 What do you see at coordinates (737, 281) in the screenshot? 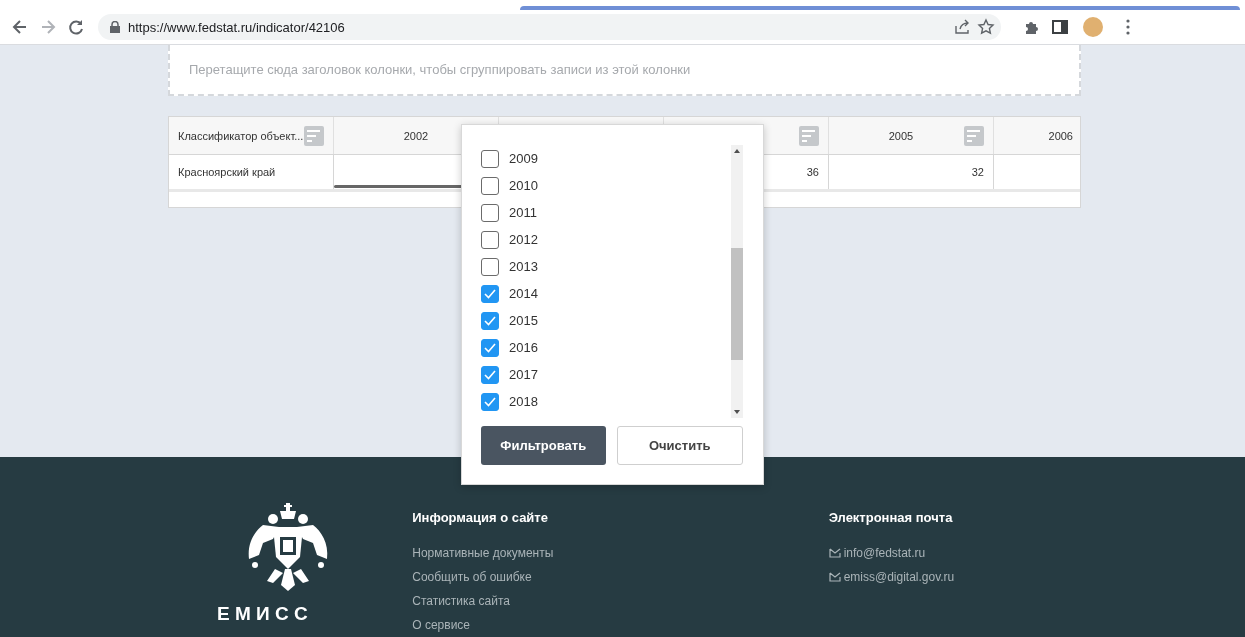
I see `scrollbar` at bounding box center [737, 281].